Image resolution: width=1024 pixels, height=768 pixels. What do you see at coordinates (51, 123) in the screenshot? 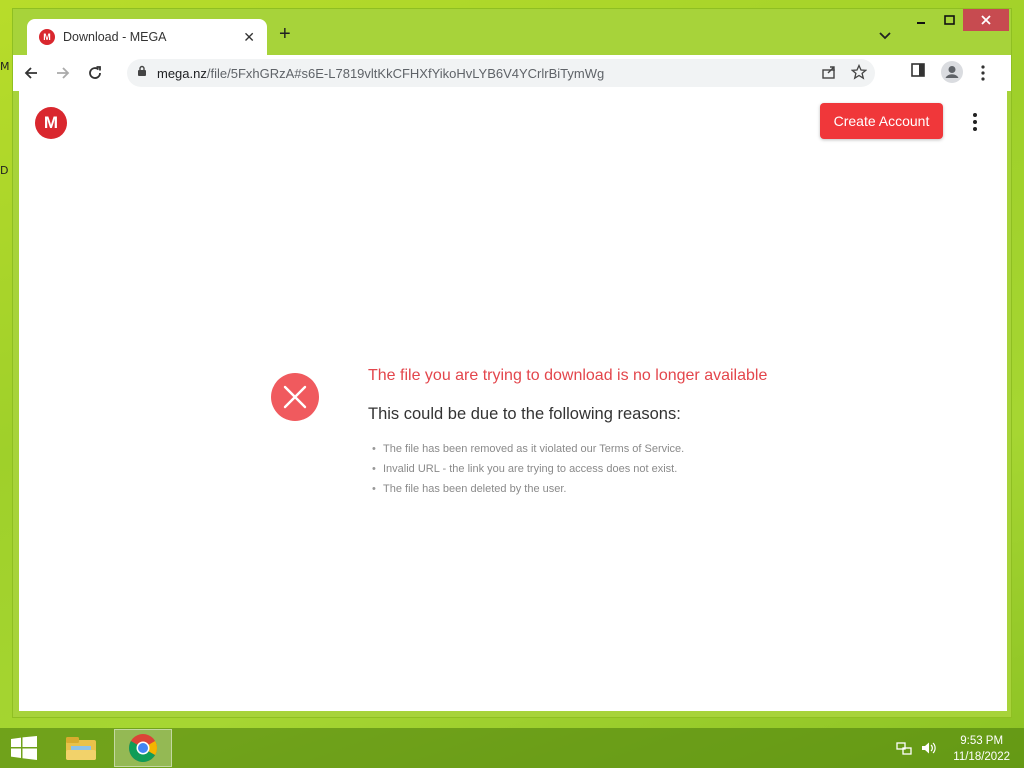
I see `mega-logo: M` at bounding box center [51, 123].